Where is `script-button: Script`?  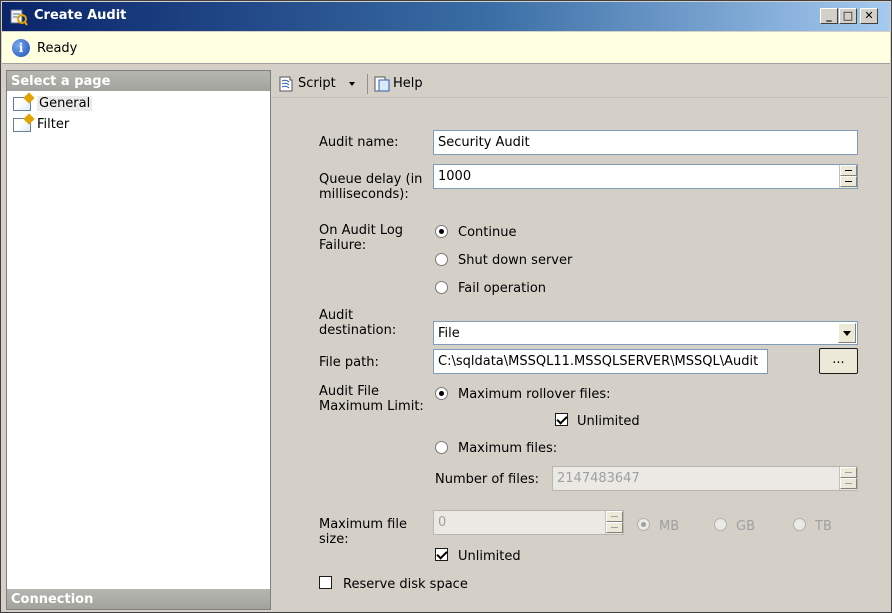
script-button: Script is located at coordinates (317, 83).